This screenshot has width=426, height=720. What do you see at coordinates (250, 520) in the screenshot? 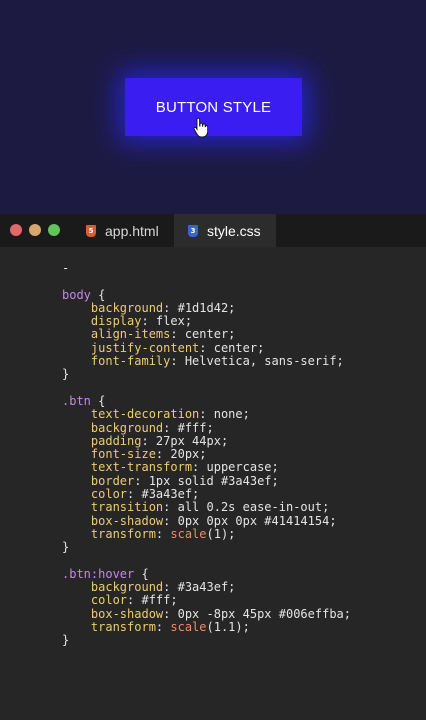
I see `code-token: : 0px 0px 0px #41414154;` at bounding box center [250, 520].